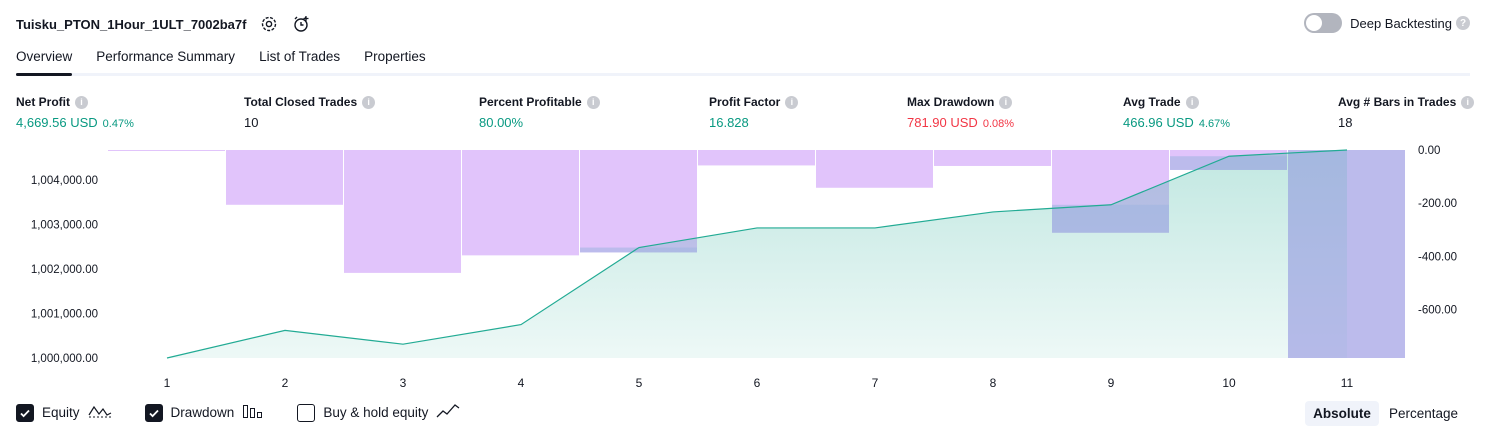 The image size is (1486, 438). I want to click on x-axis-tick-label: 5, so click(639, 383).